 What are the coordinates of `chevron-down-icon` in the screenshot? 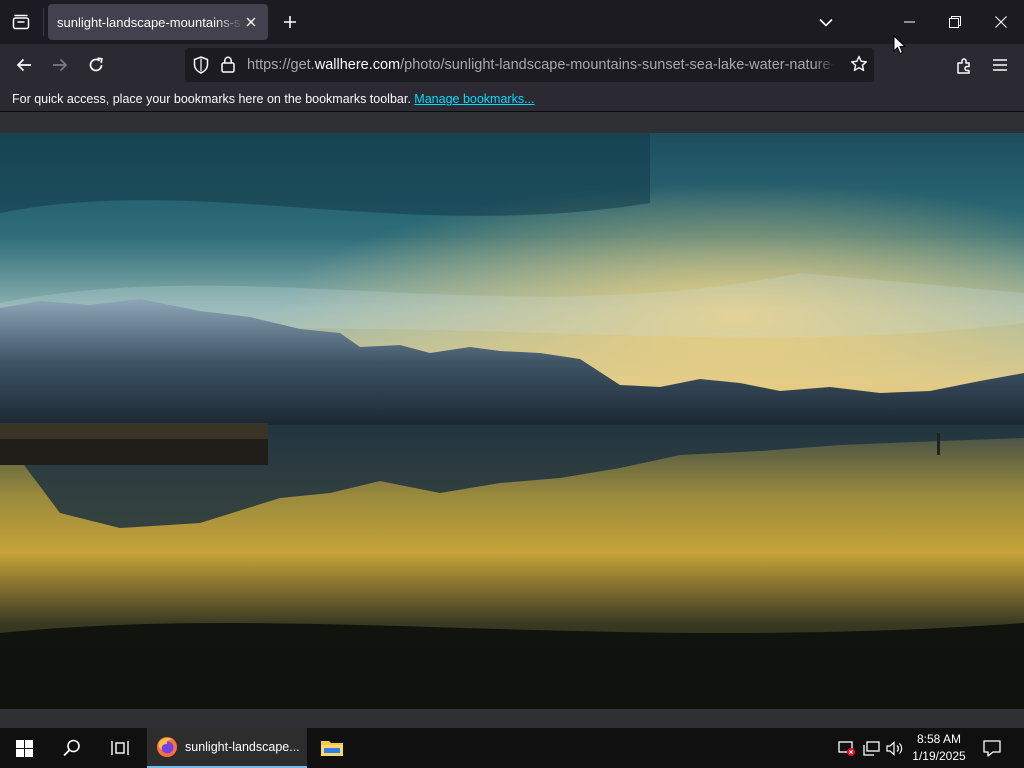 It's located at (826, 22).